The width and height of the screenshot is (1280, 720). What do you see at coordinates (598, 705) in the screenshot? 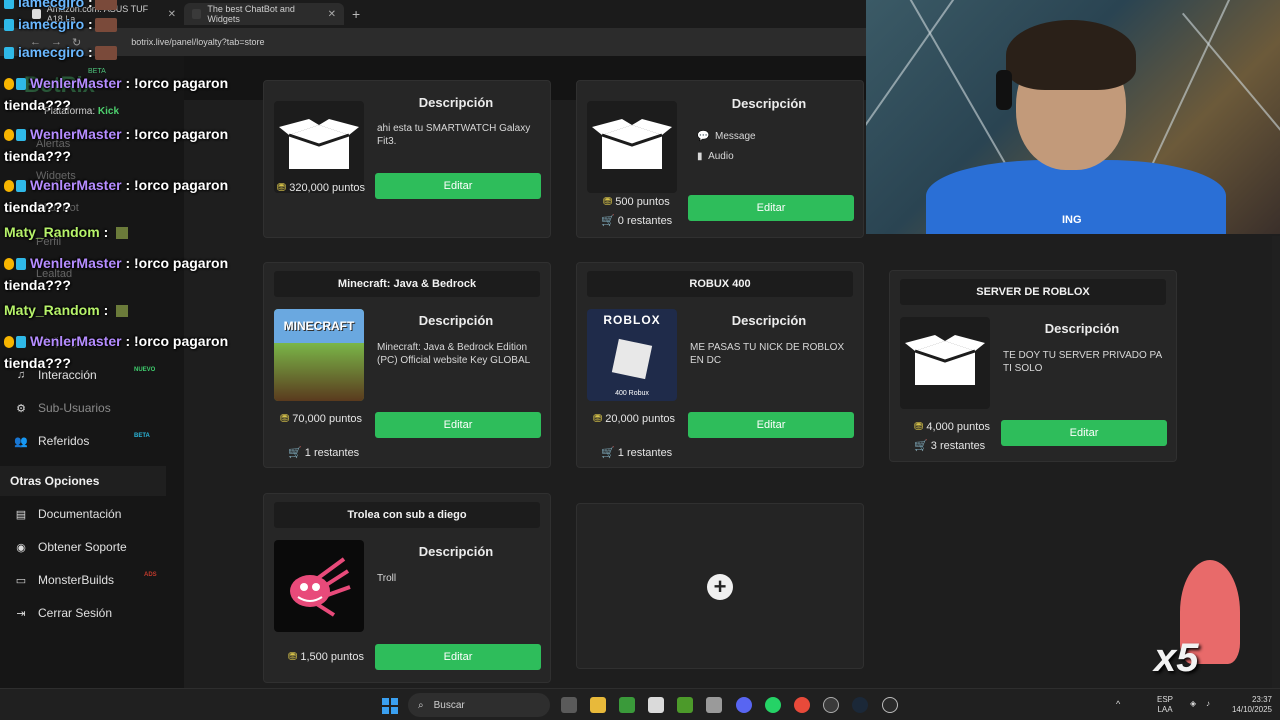
I see `file-explorer-icon` at bounding box center [598, 705].